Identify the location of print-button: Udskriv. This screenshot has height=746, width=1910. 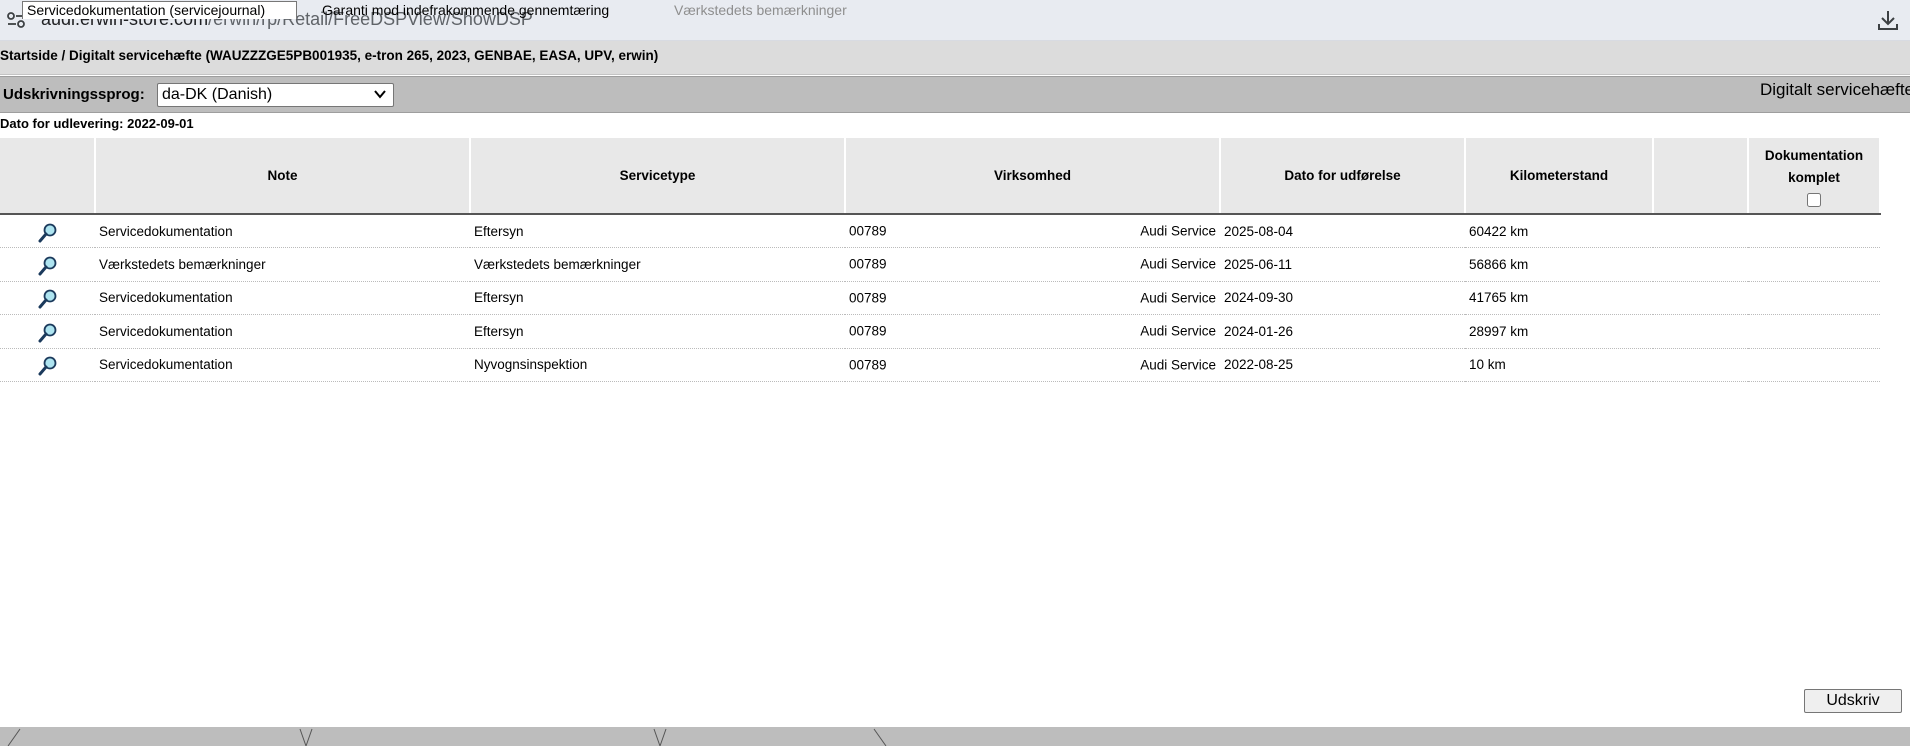
(1853, 701).